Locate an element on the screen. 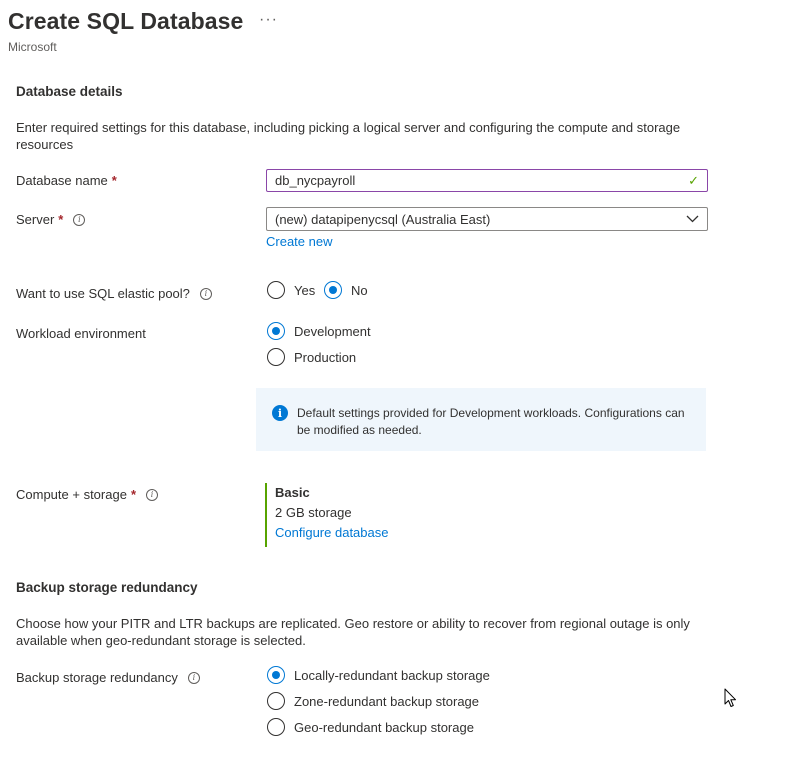 The width and height of the screenshot is (793, 779). server-dropdown: (new) datapipenycsql (Australia East) is located at coordinates (487, 219).